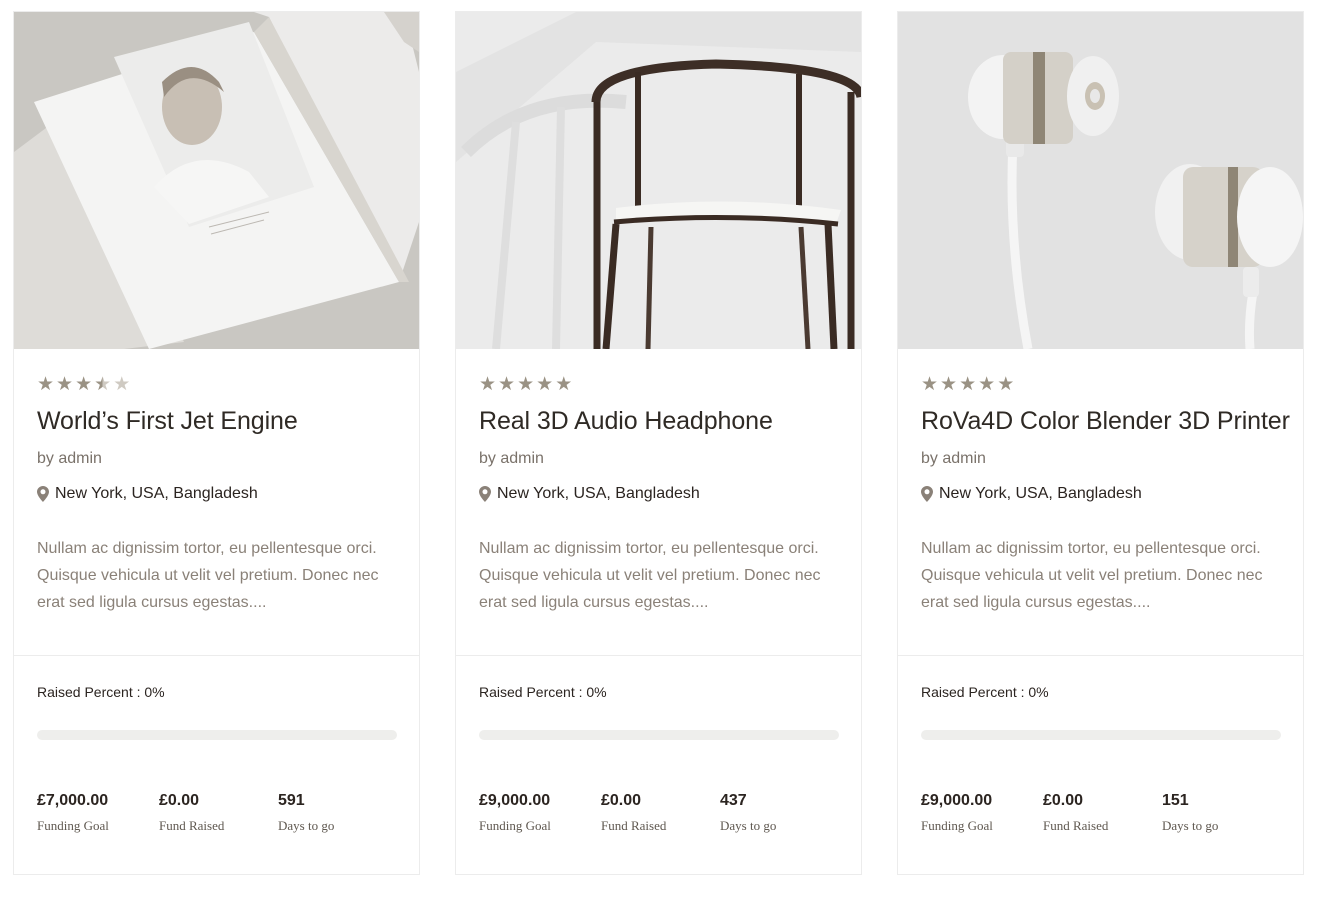 The image size is (1317, 898). I want to click on wooden-chair-photo, so click(658, 180).